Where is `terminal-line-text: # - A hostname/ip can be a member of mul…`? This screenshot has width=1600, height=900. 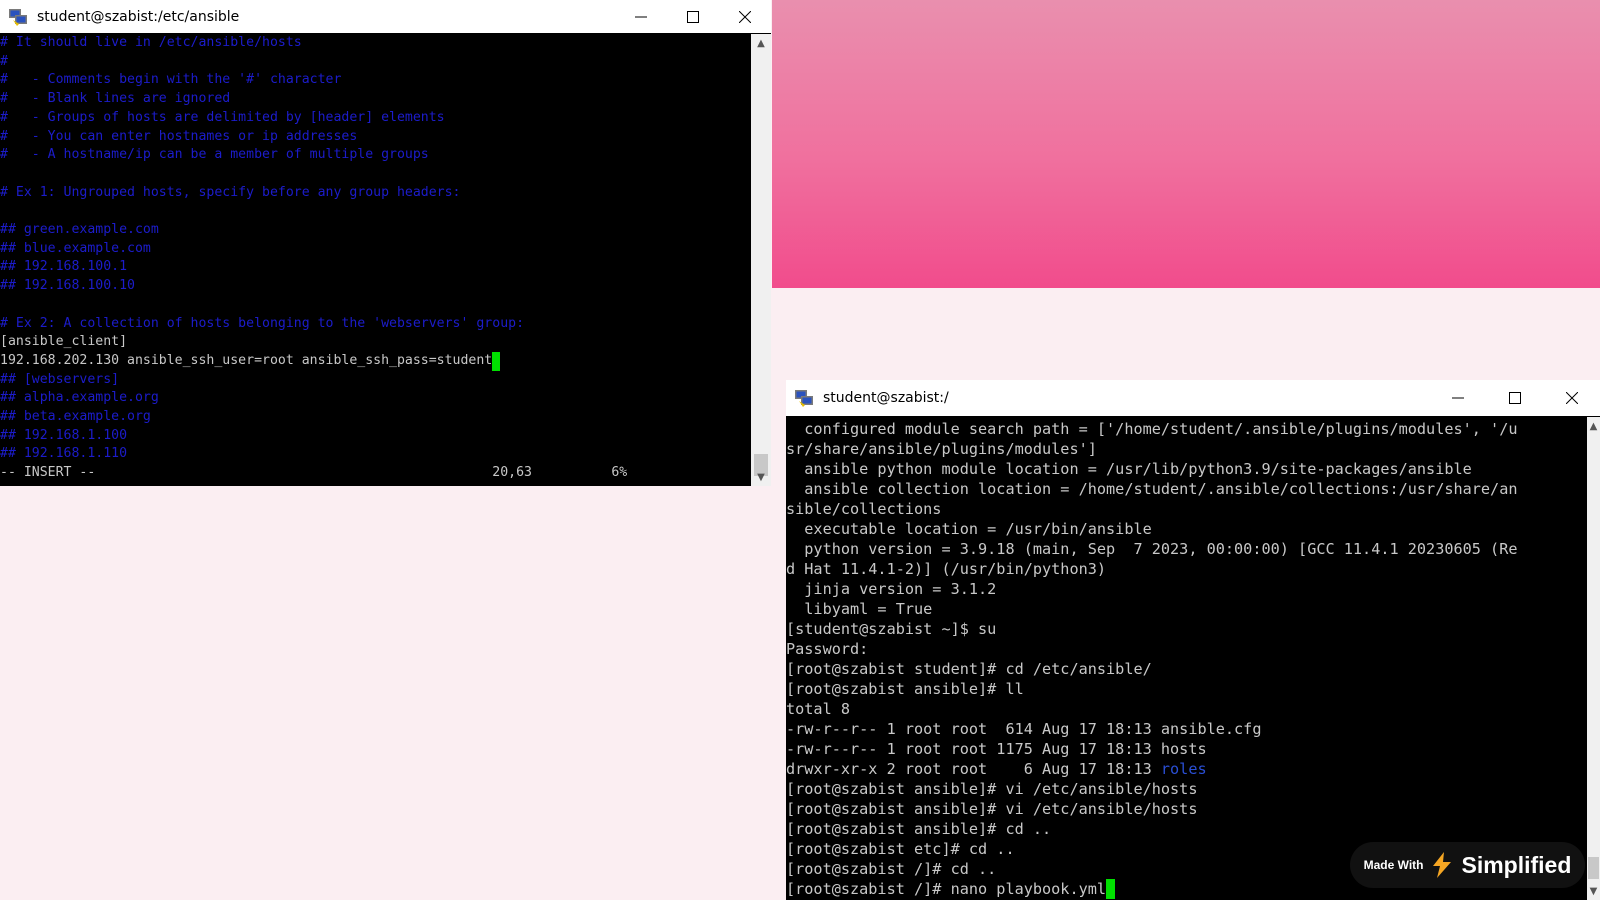
terminal-line-text: # - A hostname/ip can be a member of mul… is located at coordinates (214, 155).